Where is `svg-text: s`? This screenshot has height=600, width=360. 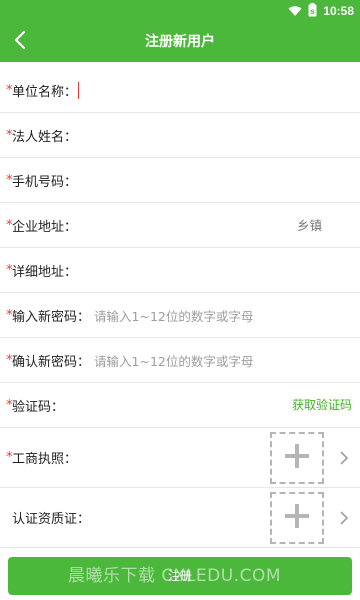
svg-text: s is located at coordinates (313, 11).